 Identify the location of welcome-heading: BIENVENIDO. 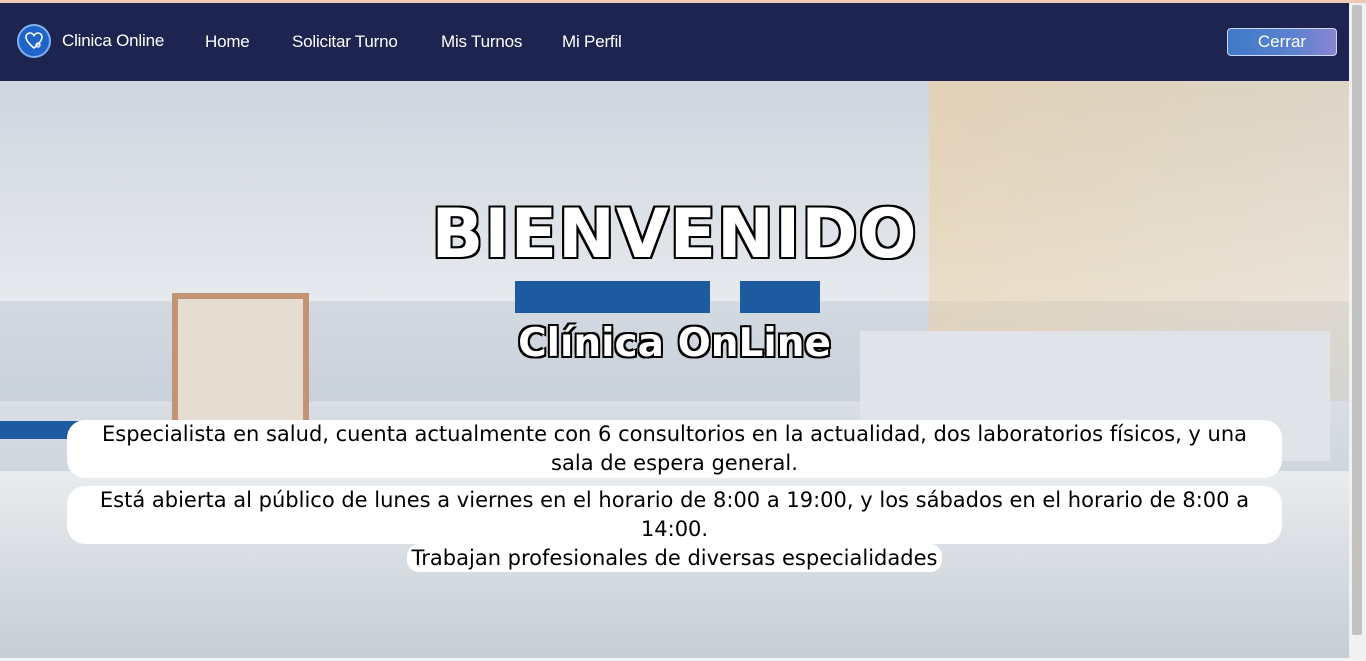
(674, 234).